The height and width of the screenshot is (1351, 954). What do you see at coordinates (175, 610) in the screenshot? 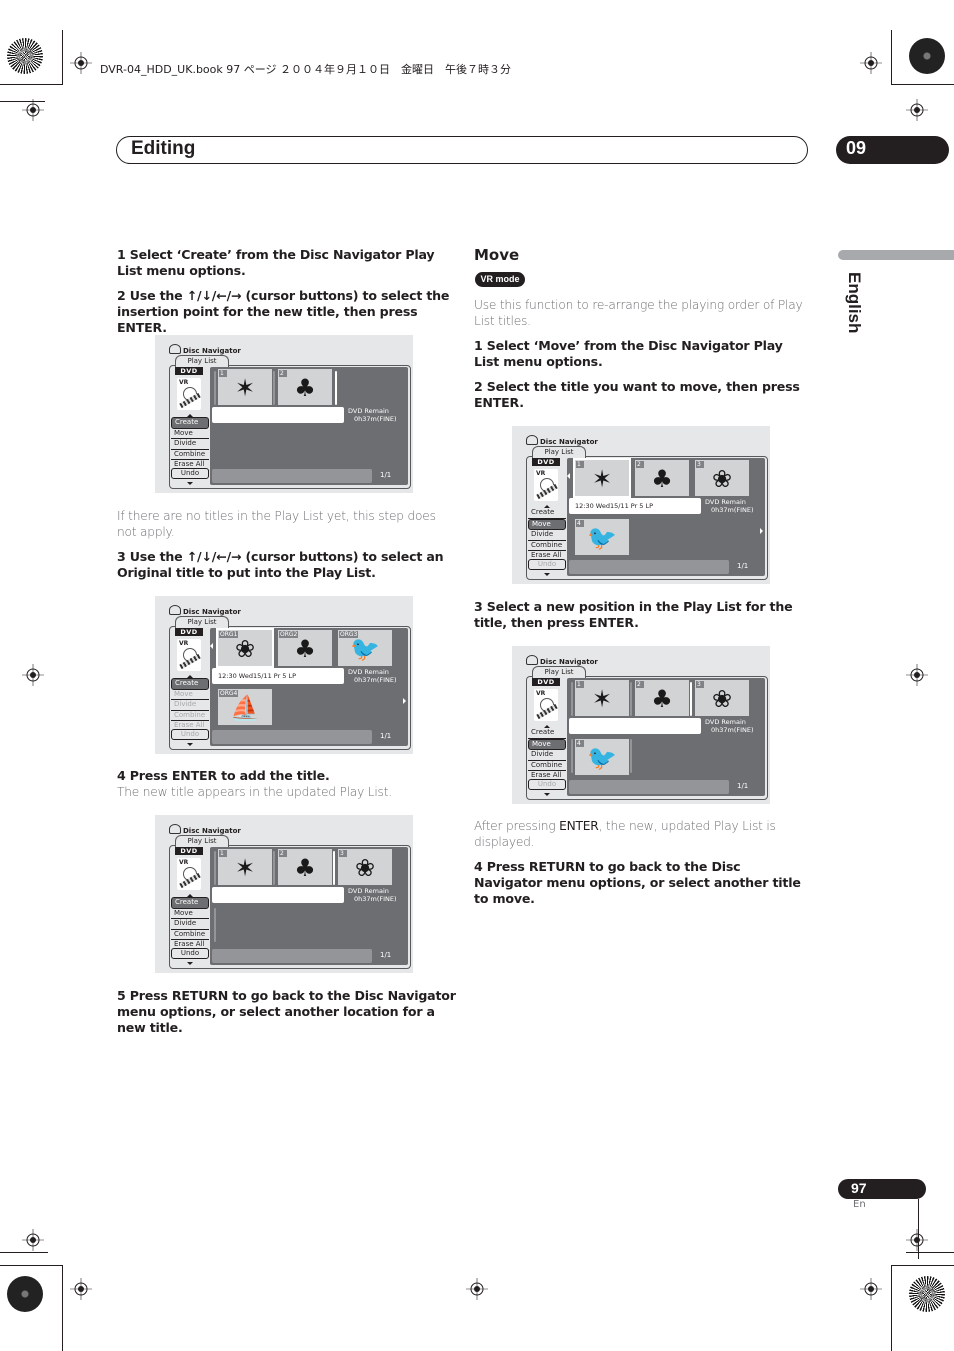
I see `disc-navigator-icon` at bounding box center [175, 610].